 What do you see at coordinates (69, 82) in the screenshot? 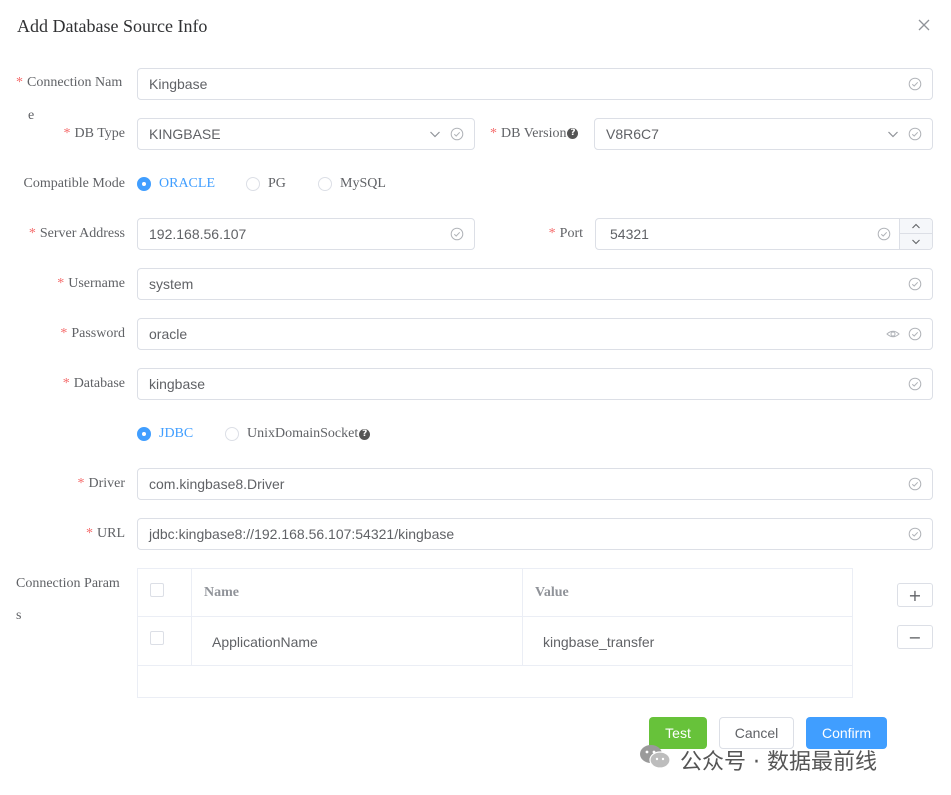
I see `connection-name-label: * Connection Nam` at bounding box center [69, 82].